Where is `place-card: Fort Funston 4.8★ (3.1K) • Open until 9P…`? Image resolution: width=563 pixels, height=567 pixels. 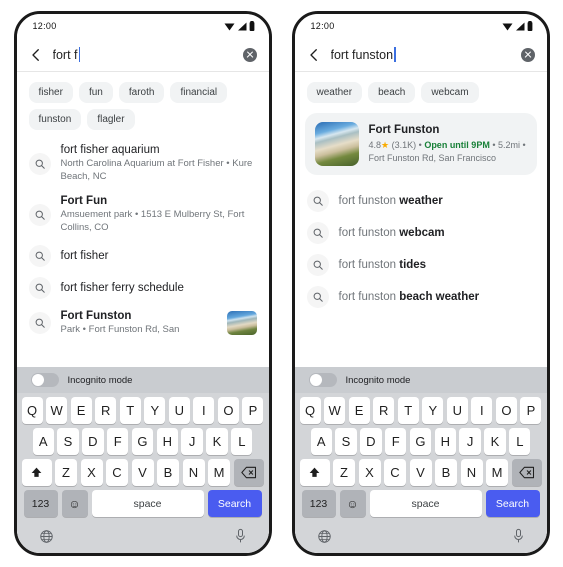 place-card: Fort Funston 4.8★ (3.1K) • Open until 9P… is located at coordinates (420, 144).